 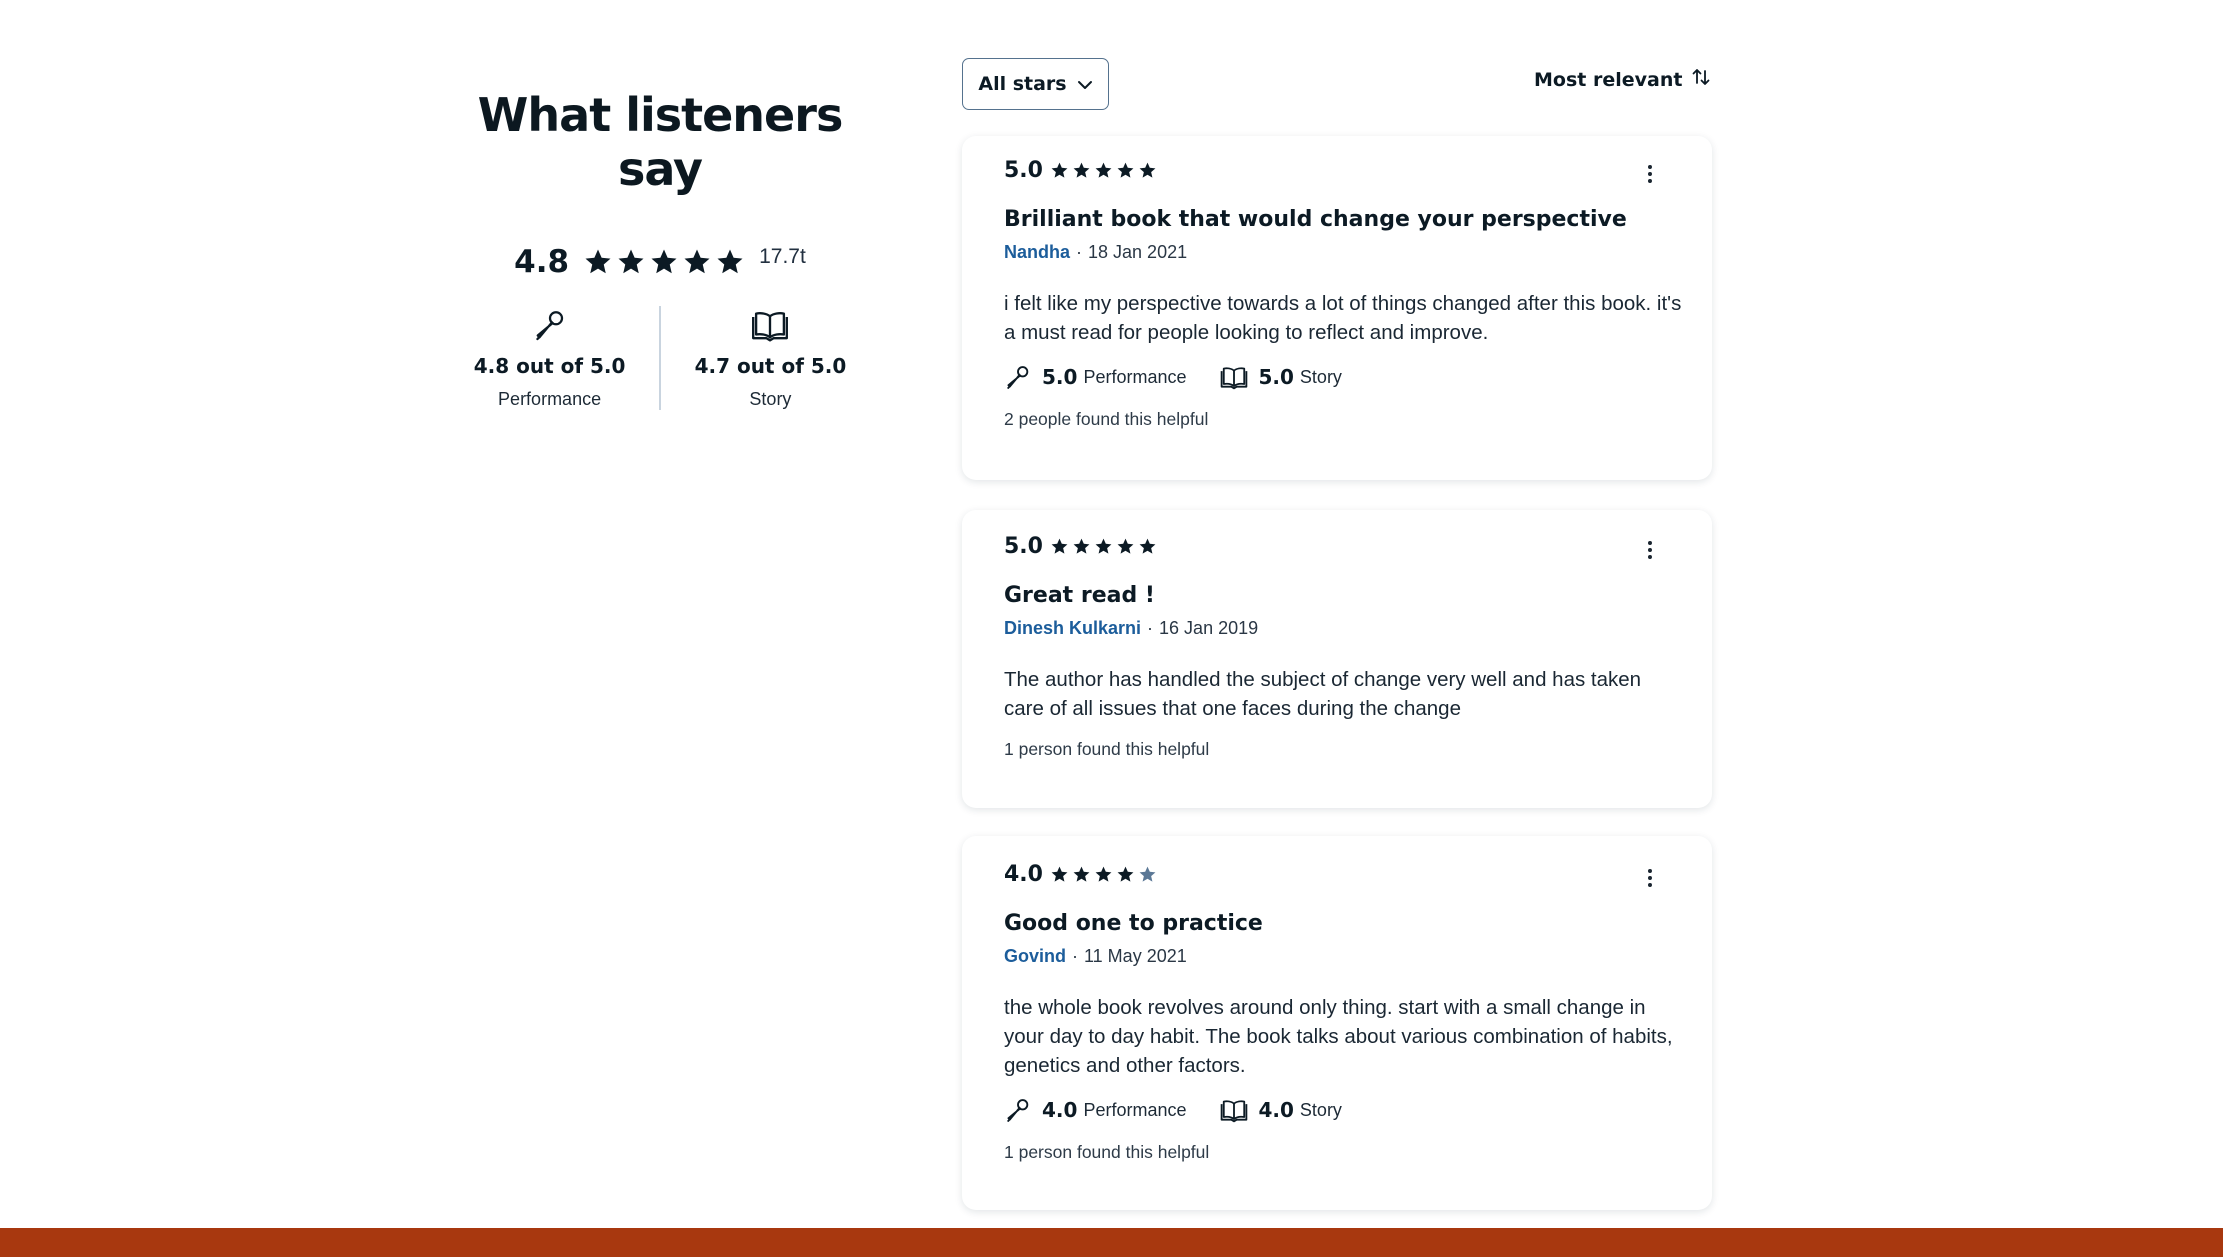 I want to click on performance-score-label: Performance, so click(x=550, y=399).